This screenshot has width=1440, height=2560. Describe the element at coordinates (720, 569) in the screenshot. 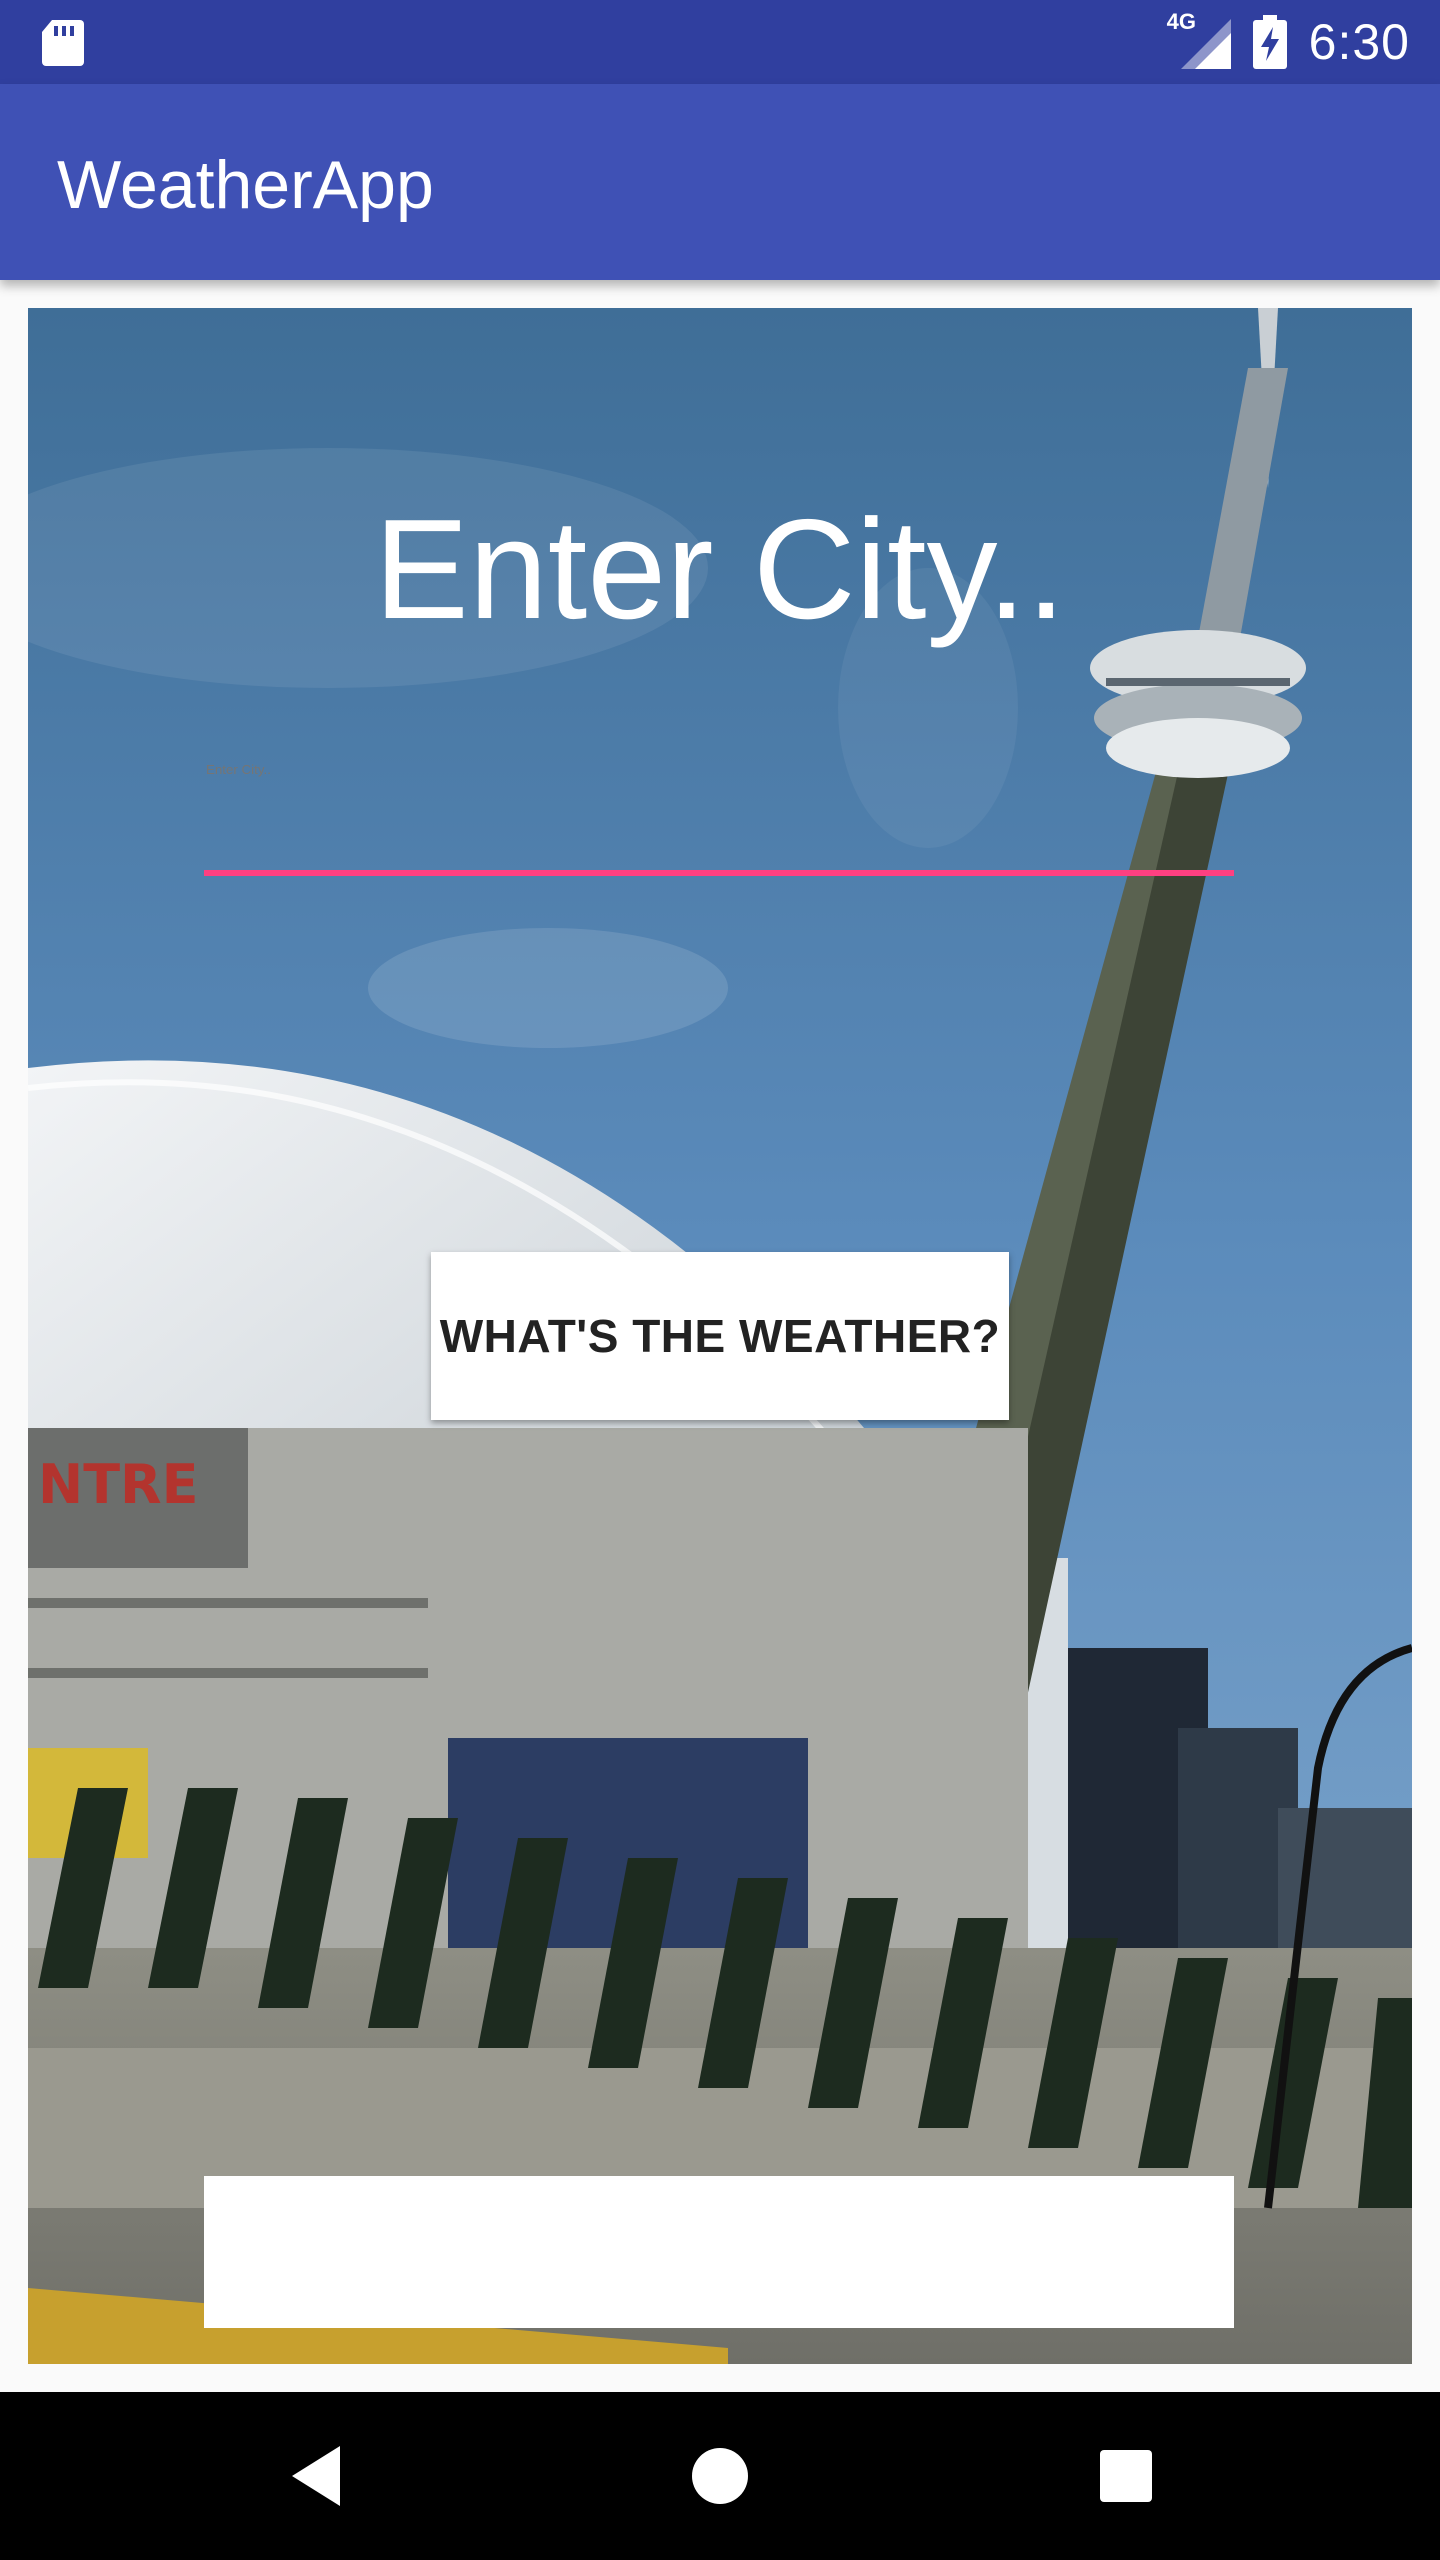

I see `city-input-placeholder: Enter City..` at that location.